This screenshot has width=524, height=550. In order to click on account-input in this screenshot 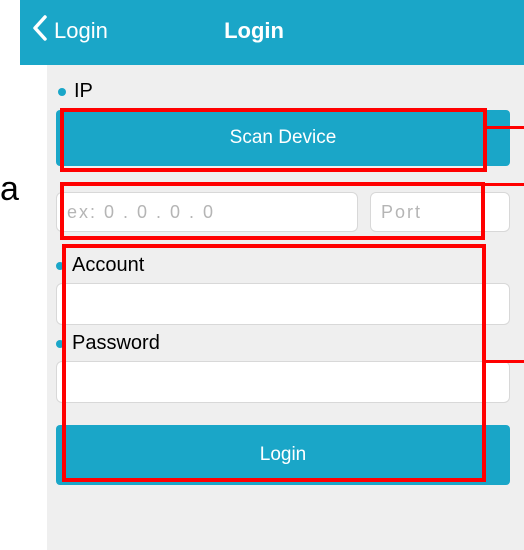, I will do `click(283, 304)`.